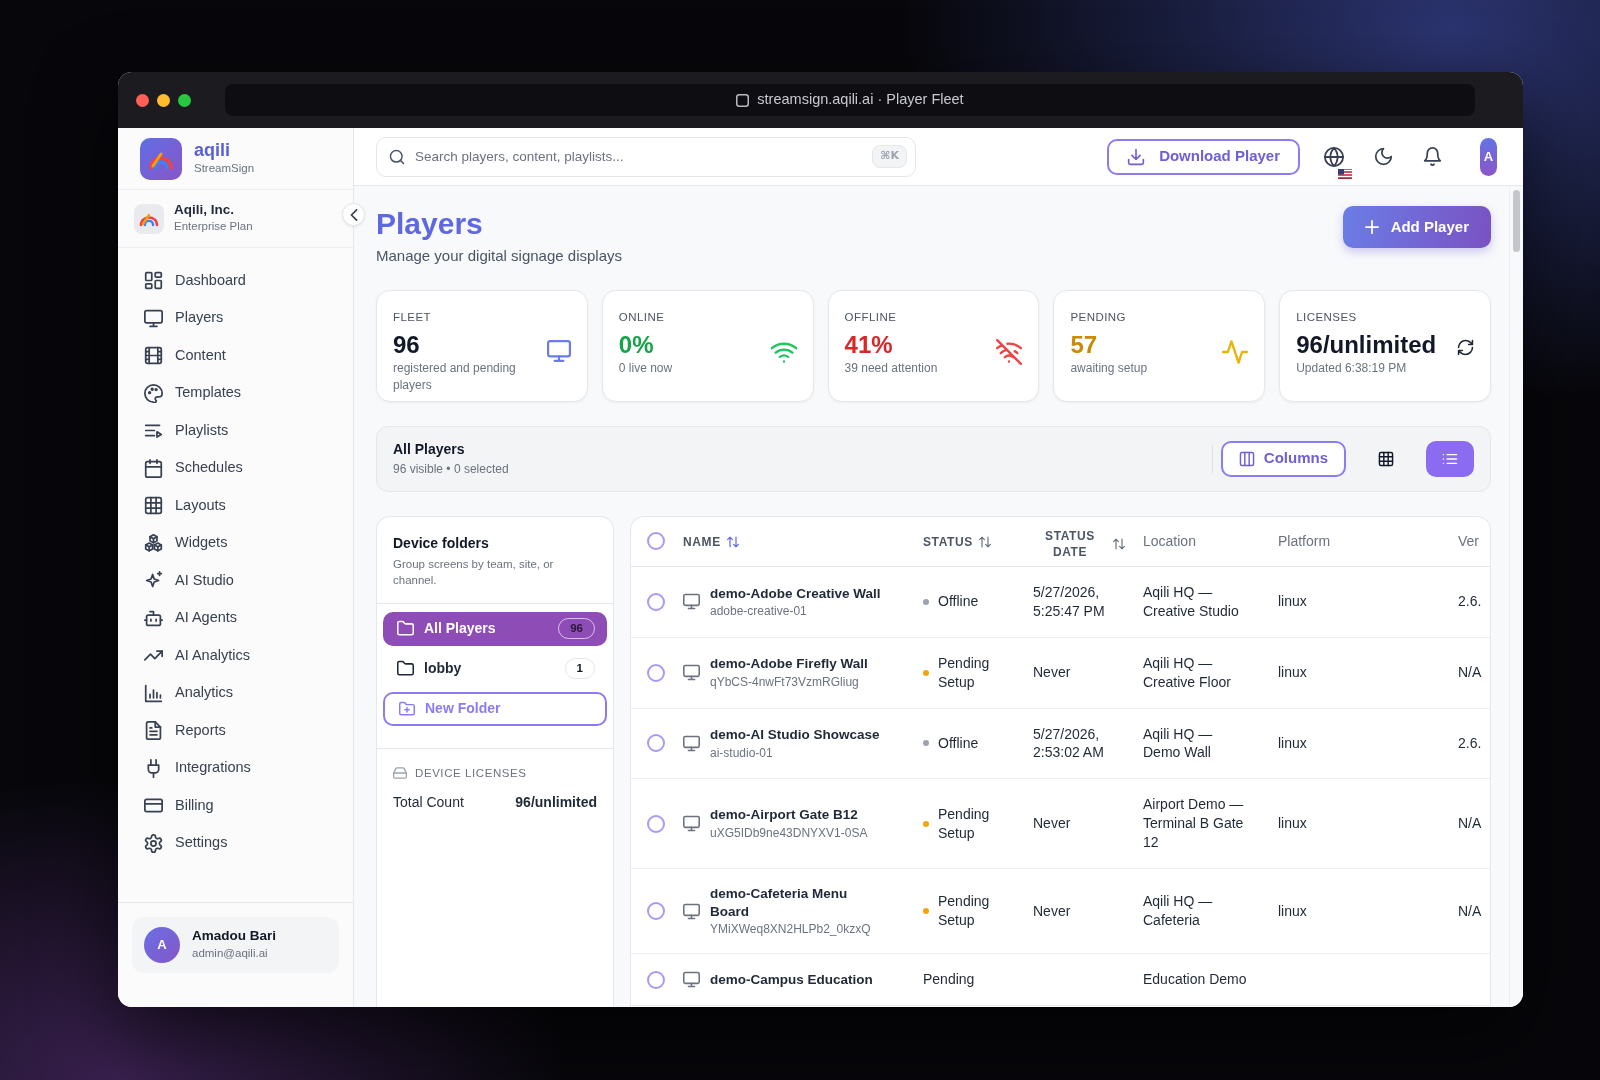 This screenshot has height=1080, width=1600. Describe the element at coordinates (798, 735) in the screenshot. I see `player-name: demo-AI Studio Showcase` at that location.